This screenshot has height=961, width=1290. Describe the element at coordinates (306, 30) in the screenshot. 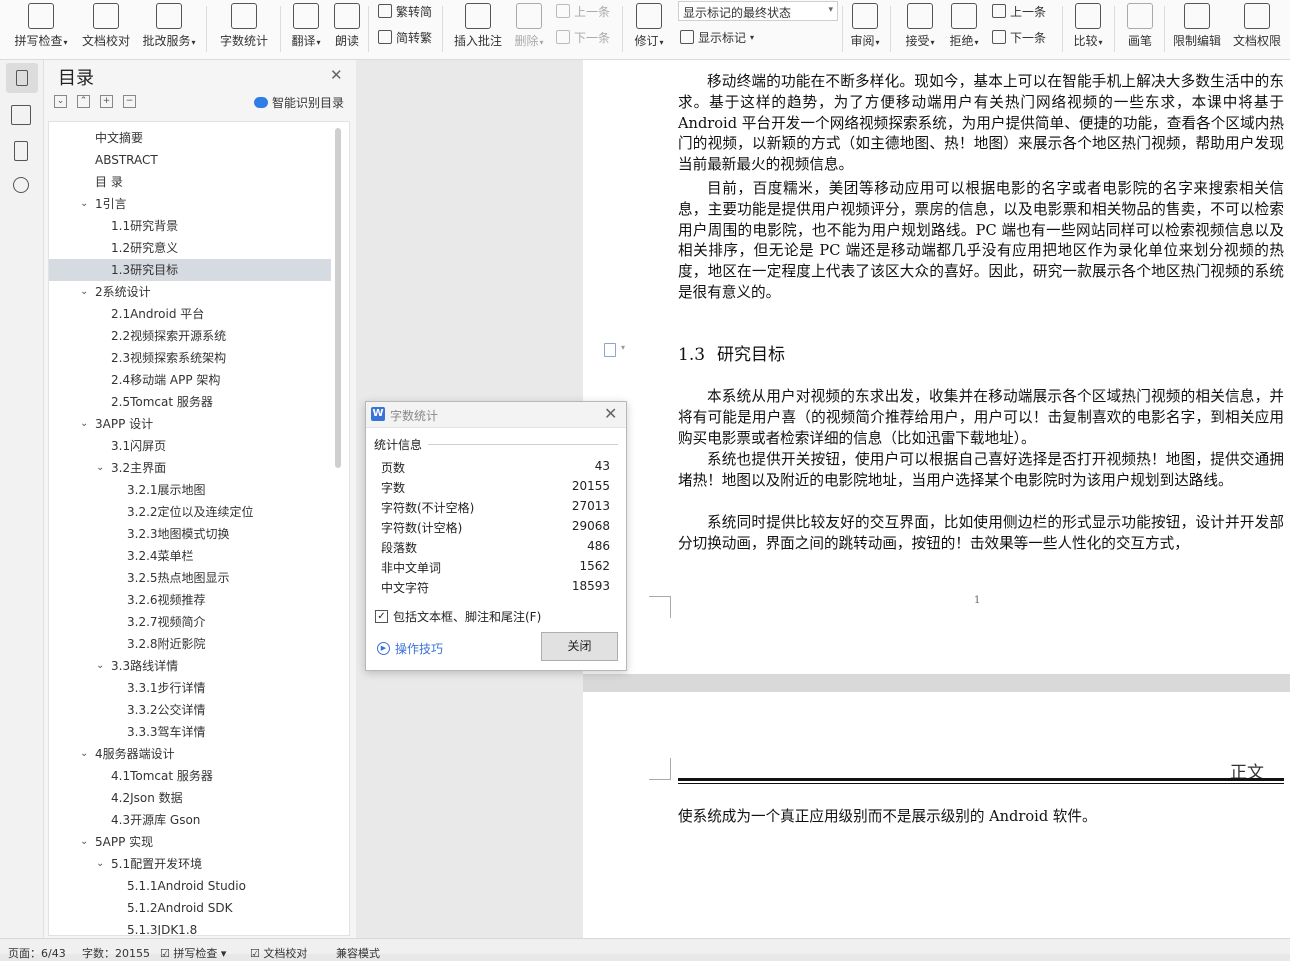

I see `translate-button: 翻译▾` at that location.